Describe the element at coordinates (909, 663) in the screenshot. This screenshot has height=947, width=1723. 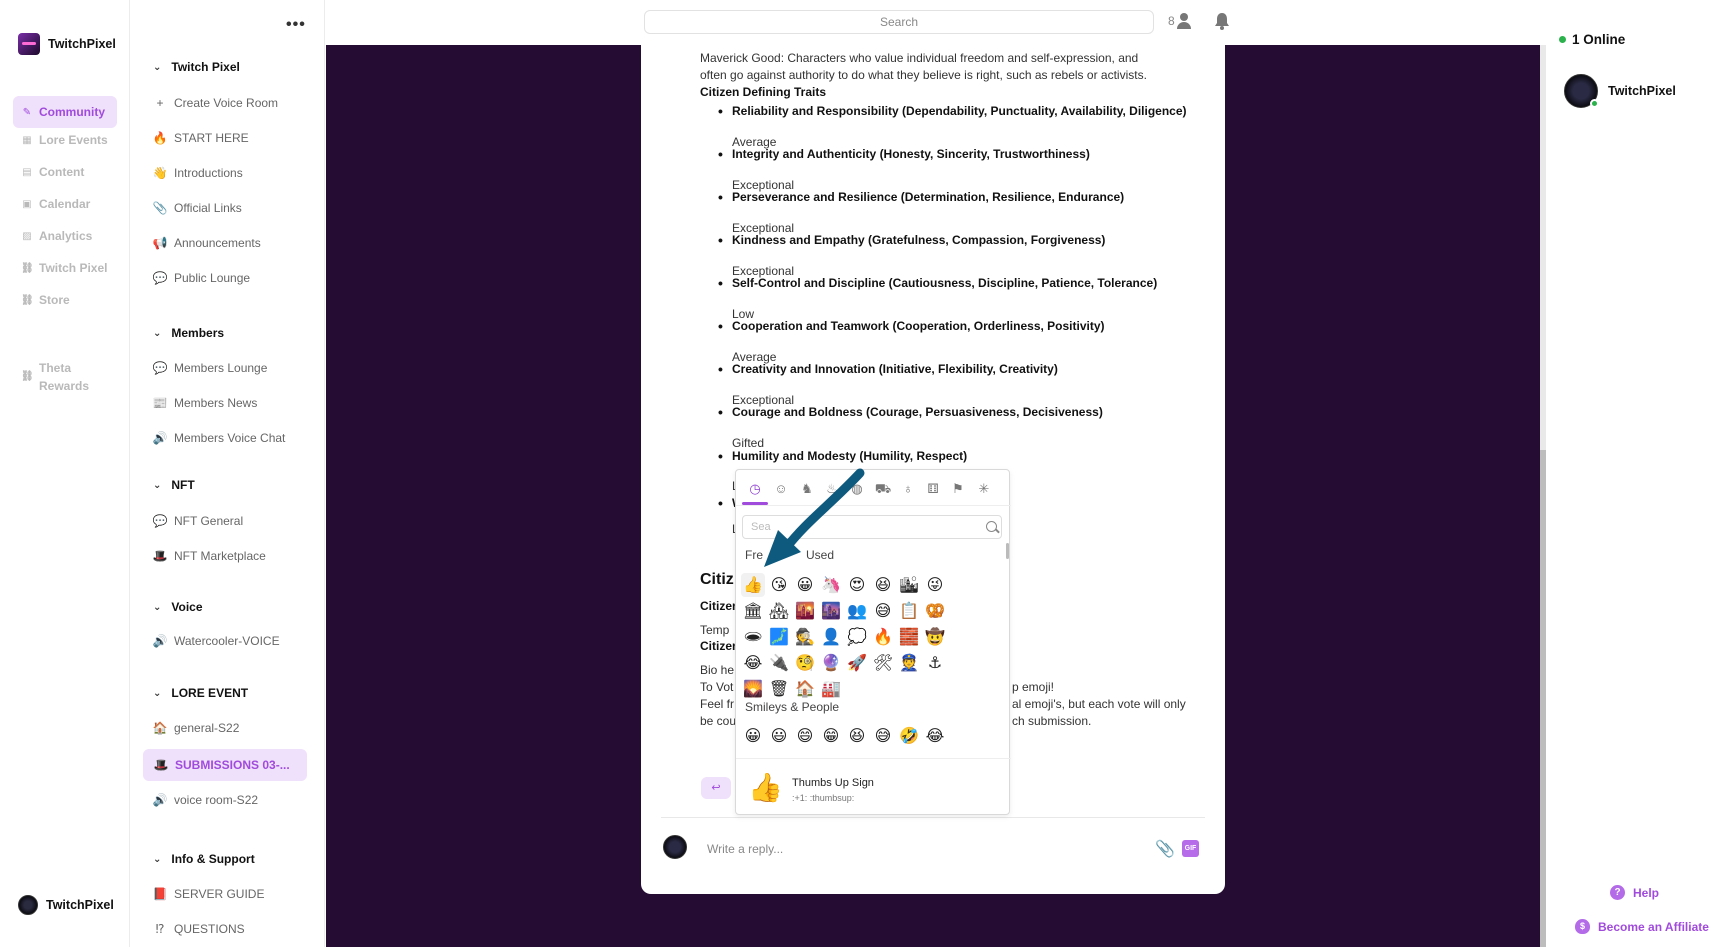
I see `emoji-button: 👮` at that location.